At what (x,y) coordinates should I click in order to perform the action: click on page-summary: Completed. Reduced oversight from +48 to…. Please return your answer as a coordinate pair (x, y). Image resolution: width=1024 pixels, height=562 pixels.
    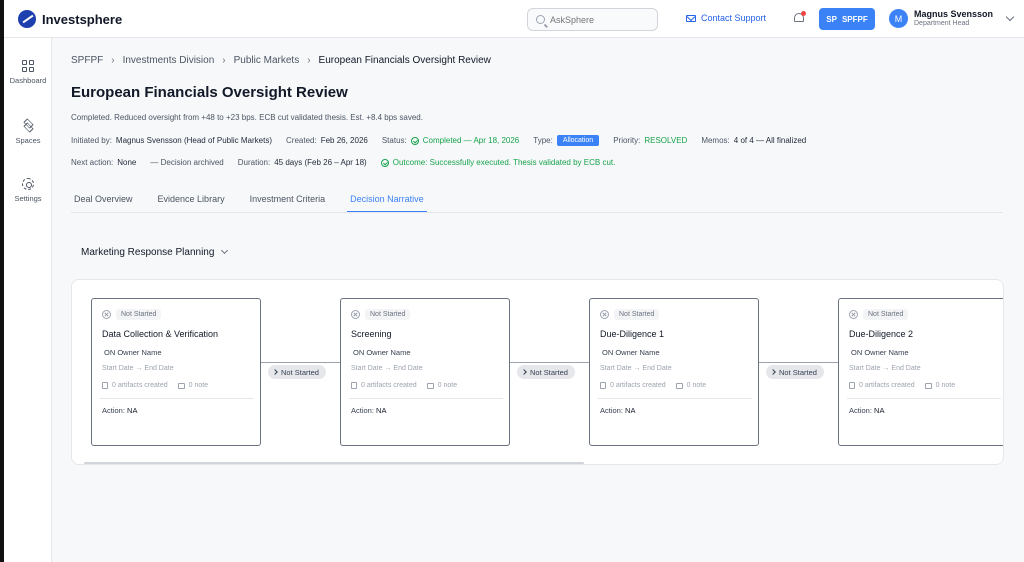
    Looking at the image, I should click on (247, 117).